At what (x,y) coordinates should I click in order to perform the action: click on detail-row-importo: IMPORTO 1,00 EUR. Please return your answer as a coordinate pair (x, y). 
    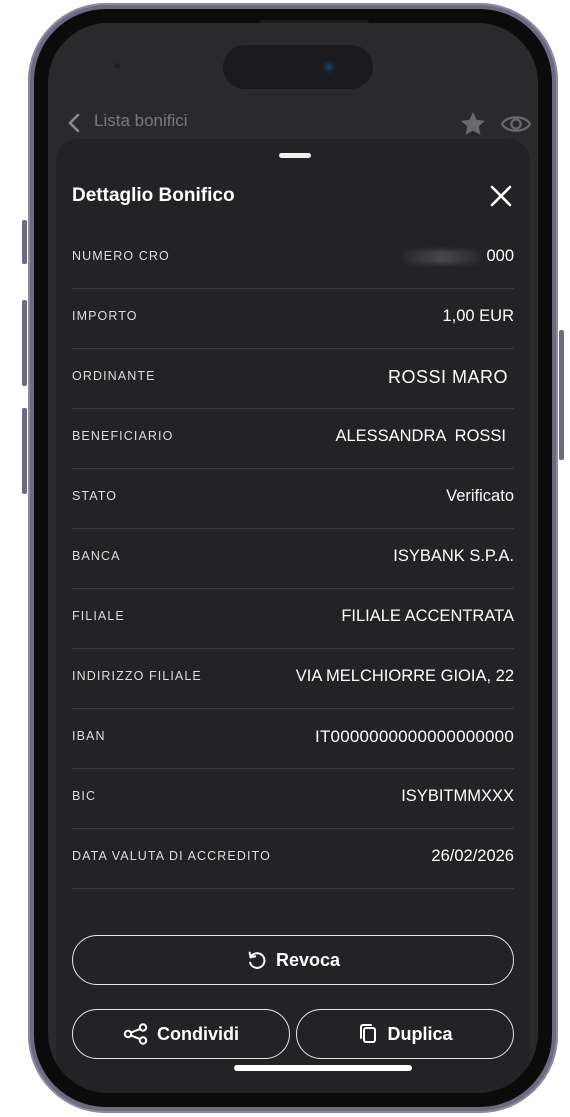
    Looking at the image, I should click on (293, 319).